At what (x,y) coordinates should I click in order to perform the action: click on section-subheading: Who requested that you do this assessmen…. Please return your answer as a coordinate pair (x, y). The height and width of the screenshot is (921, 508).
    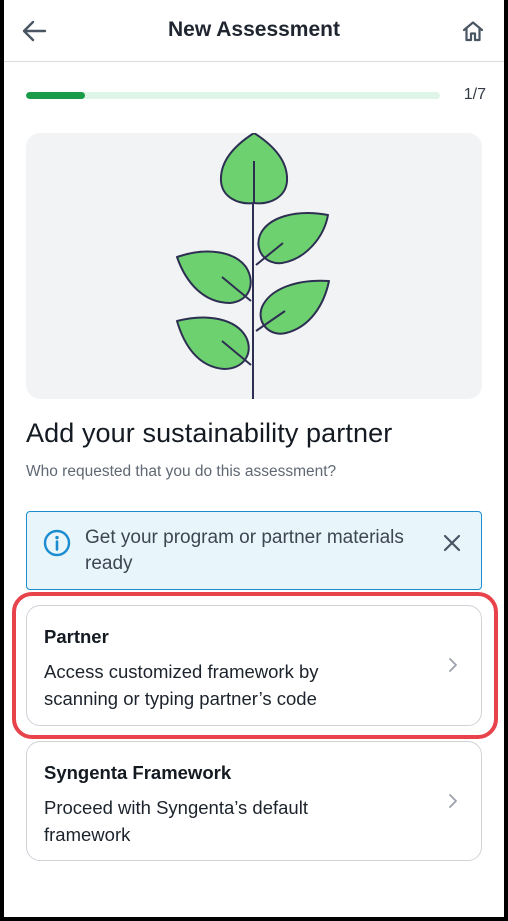
    Looking at the image, I should click on (181, 471).